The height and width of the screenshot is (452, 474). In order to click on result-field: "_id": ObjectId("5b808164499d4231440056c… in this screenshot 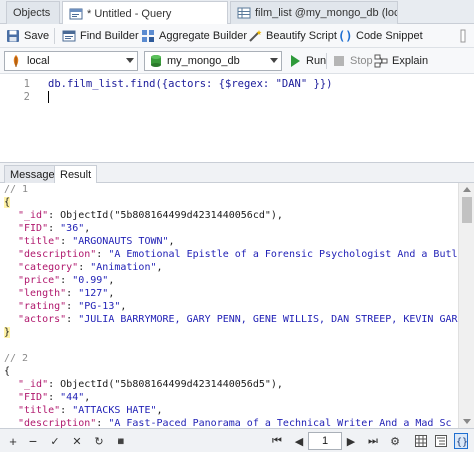, I will do `click(150, 215)`.